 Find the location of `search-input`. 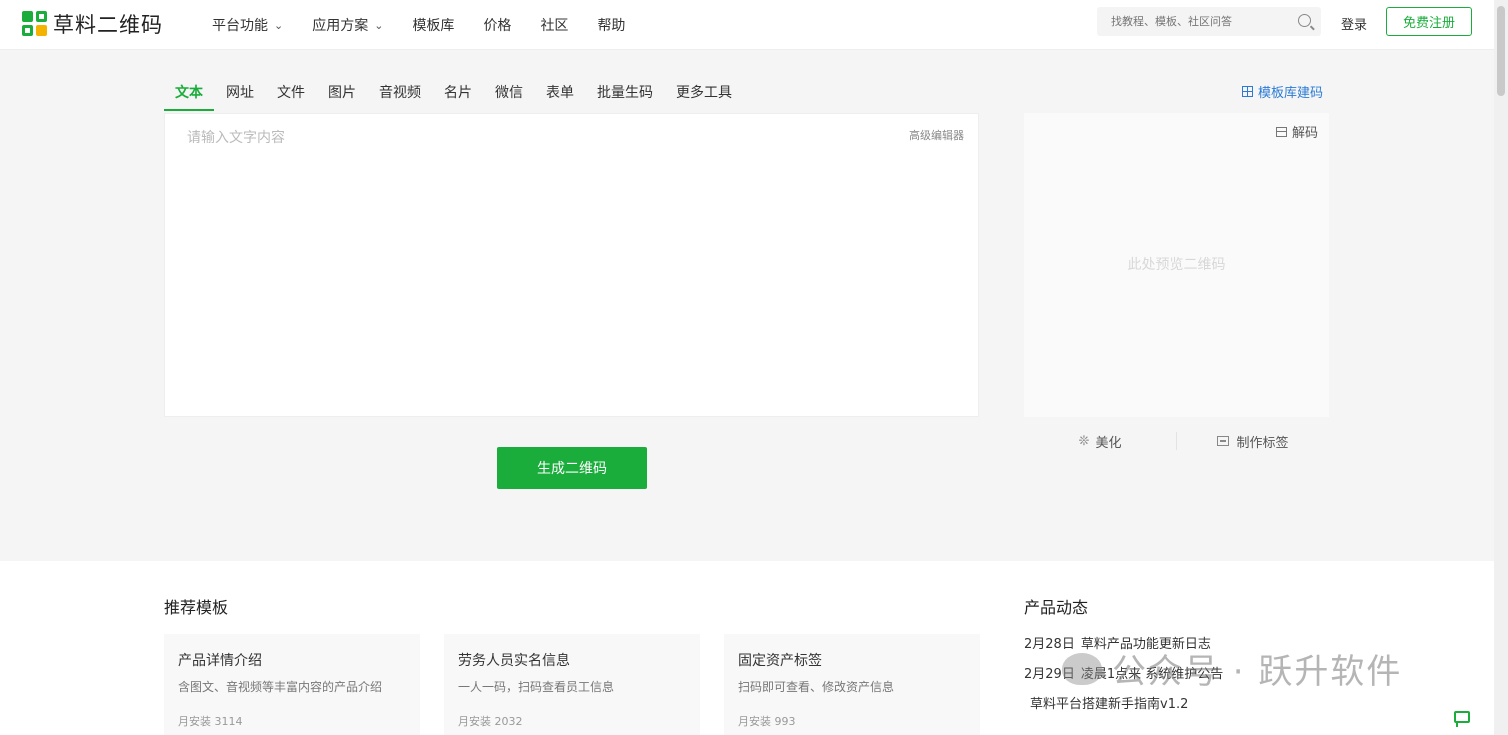

search-input is located at coordinates (1192, 21).